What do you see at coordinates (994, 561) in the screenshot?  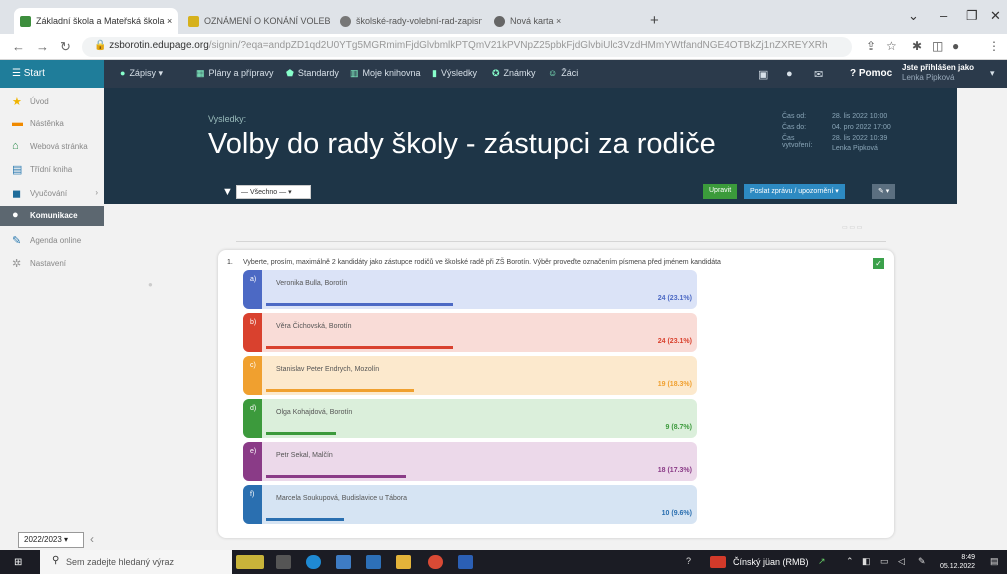 I see `notifications-icon: ▤` at bounding box center [994, 561].